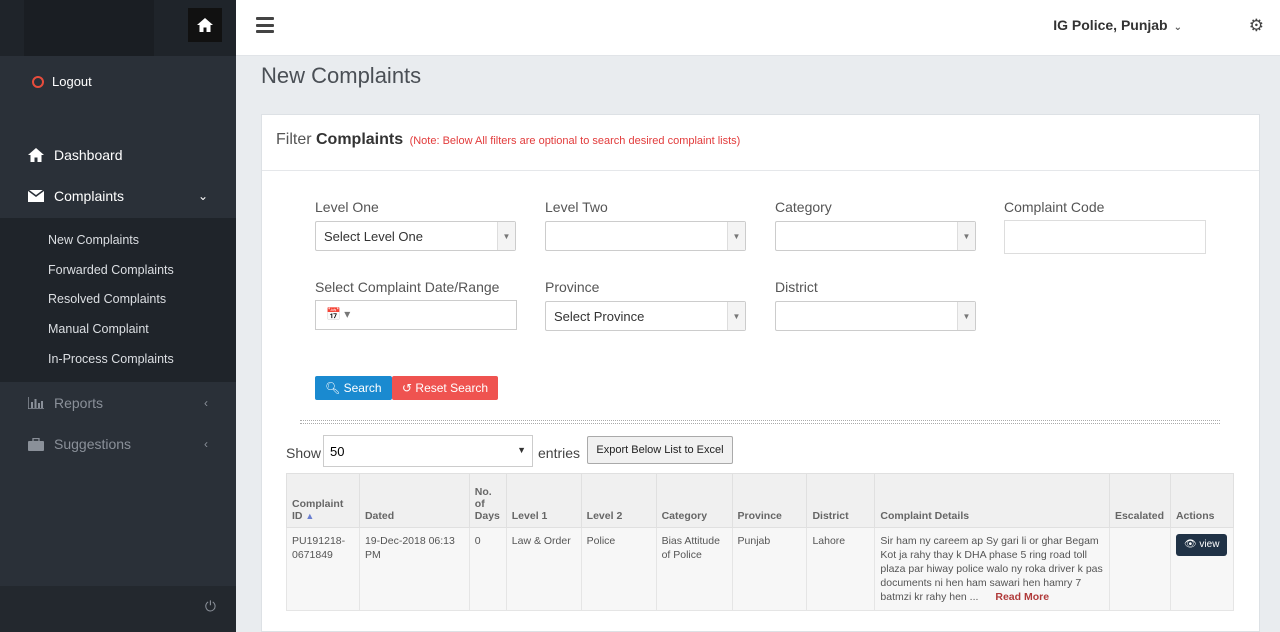 The image size is (1280, 632). What do you see at coordinates (36, 196) in the screenshot?
I see `envelope-icon` at bounding box center [36, 196].